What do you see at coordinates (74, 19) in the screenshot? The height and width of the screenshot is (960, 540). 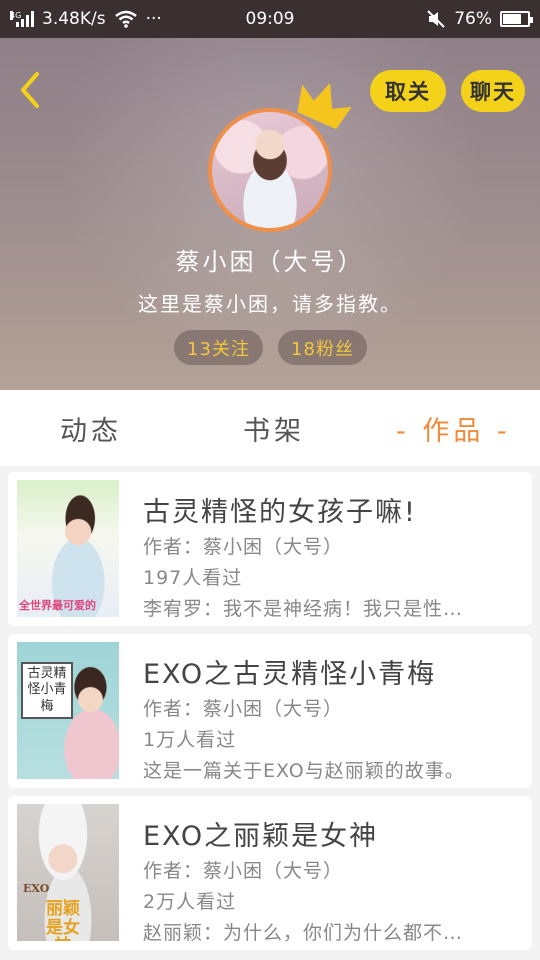 I see `network-speed: 3.48K/s` at bounding box center [74, 19].